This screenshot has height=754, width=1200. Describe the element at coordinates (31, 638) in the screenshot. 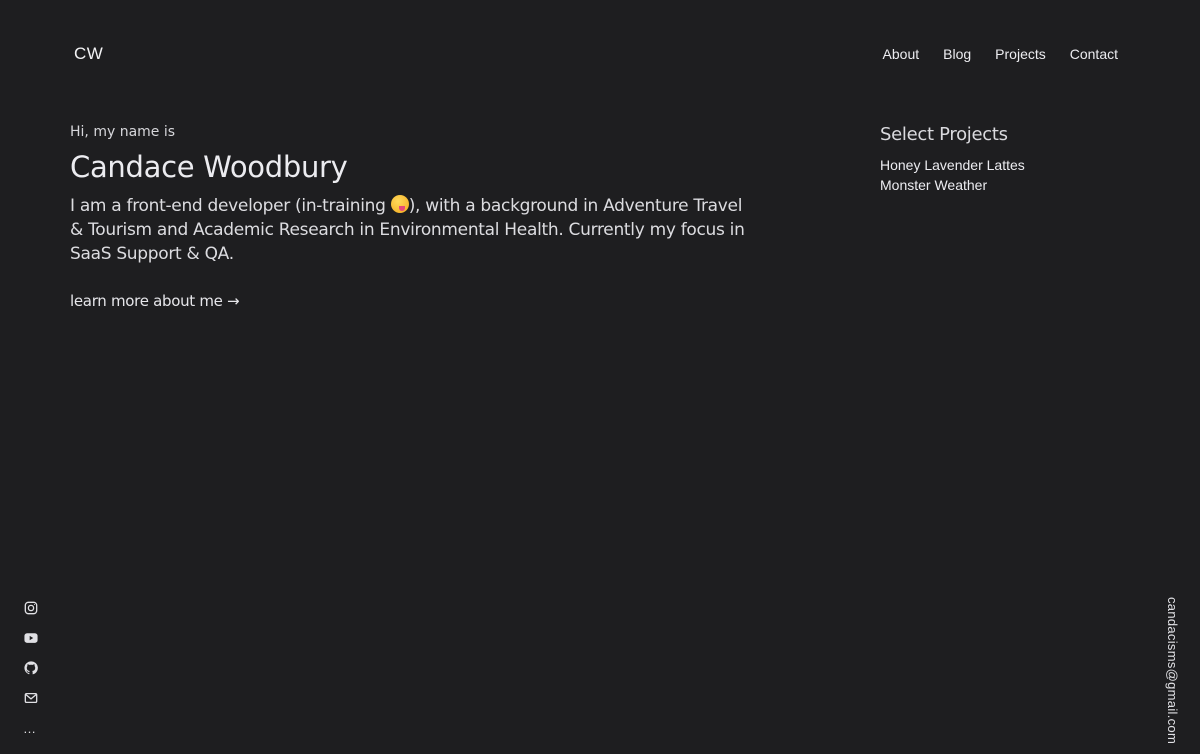

I see `youtube-icon` at that location.